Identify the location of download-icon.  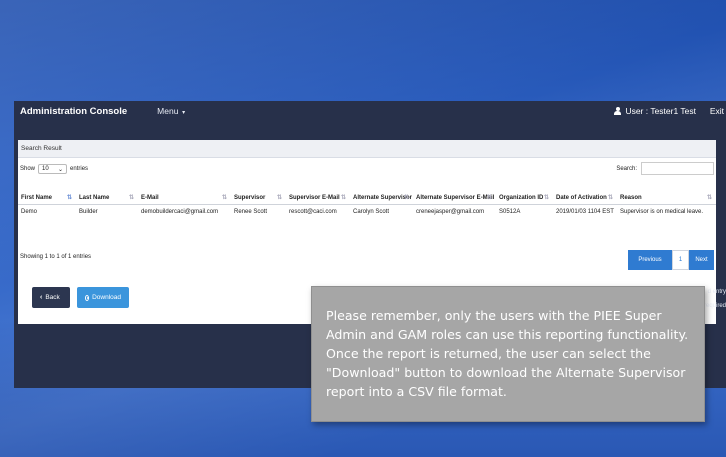
(87, 297).